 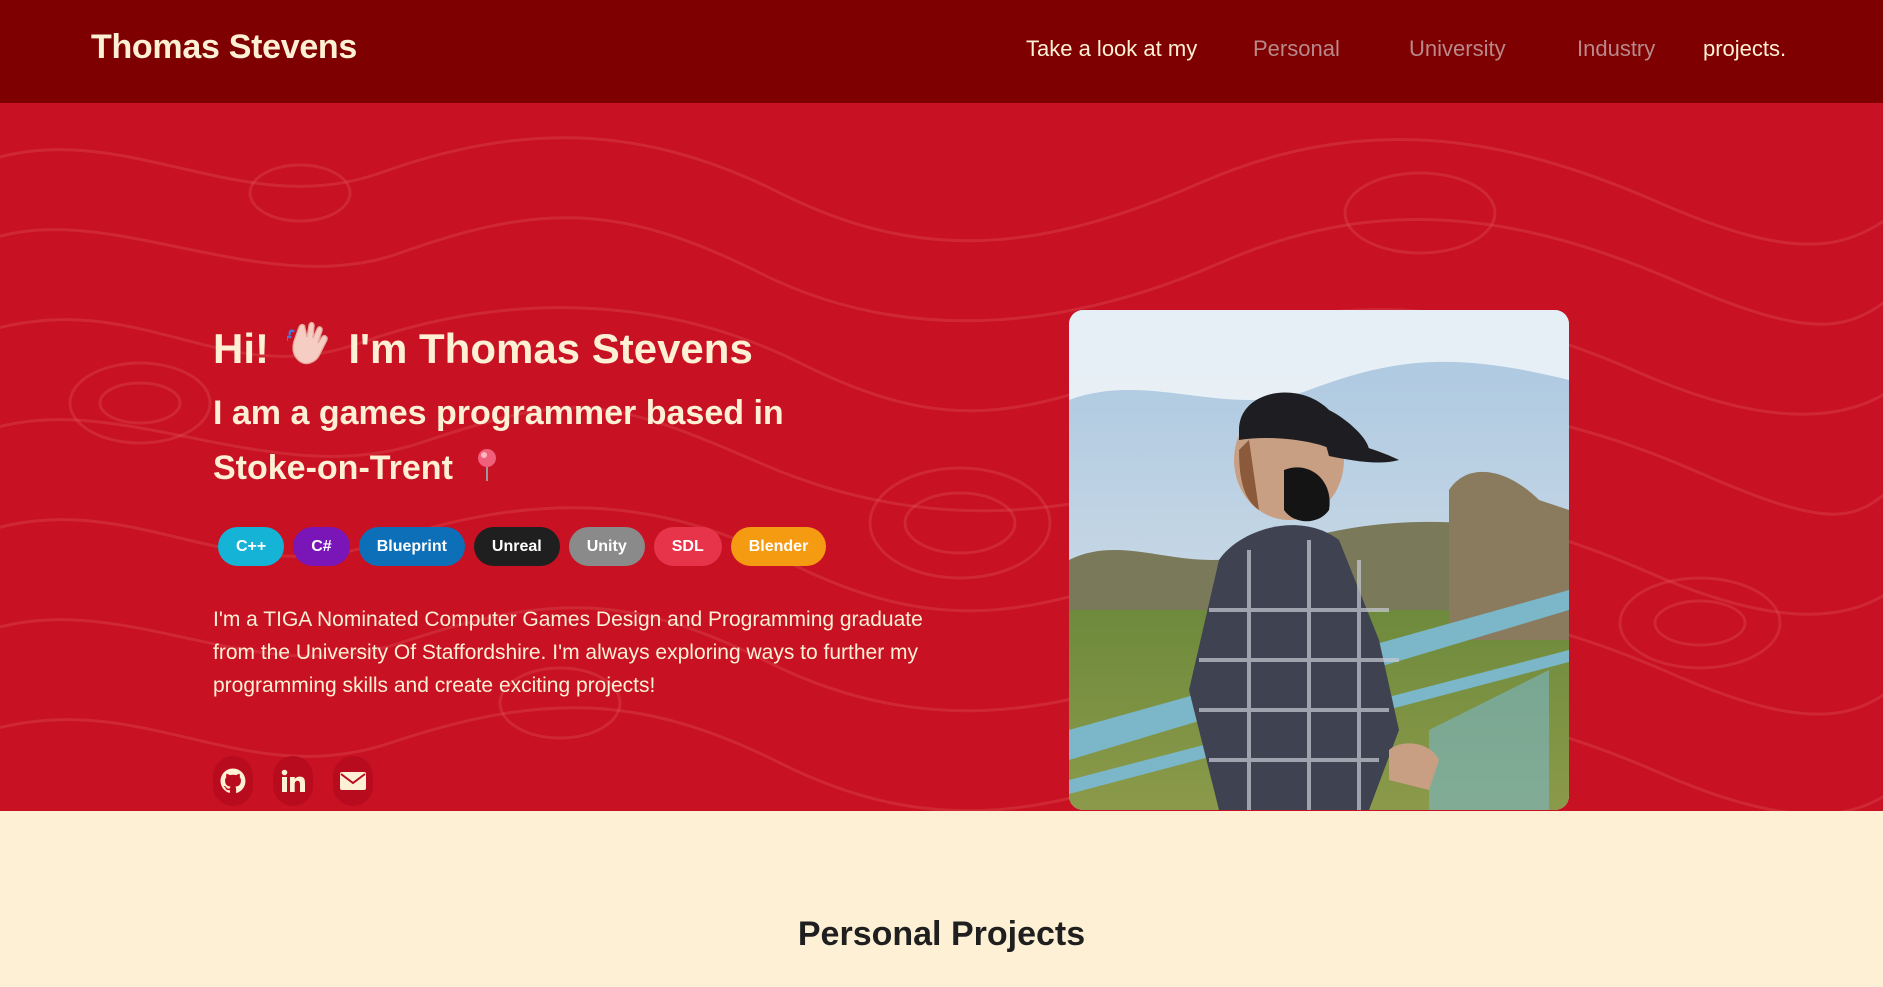 What do you see at coordinates (1296, 49) in the screenshot?
I see `nav-link-personal: Personal` at bounding box center [1296, 49].